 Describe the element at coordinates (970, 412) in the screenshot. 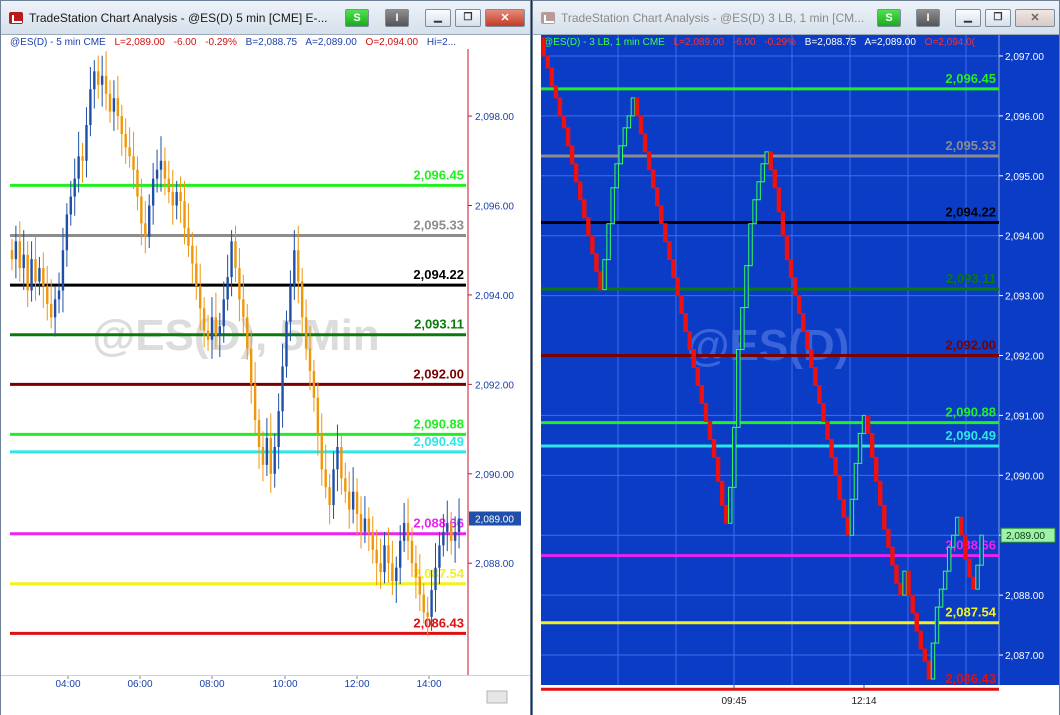

I see `level-label: 2,090.88` at that location.